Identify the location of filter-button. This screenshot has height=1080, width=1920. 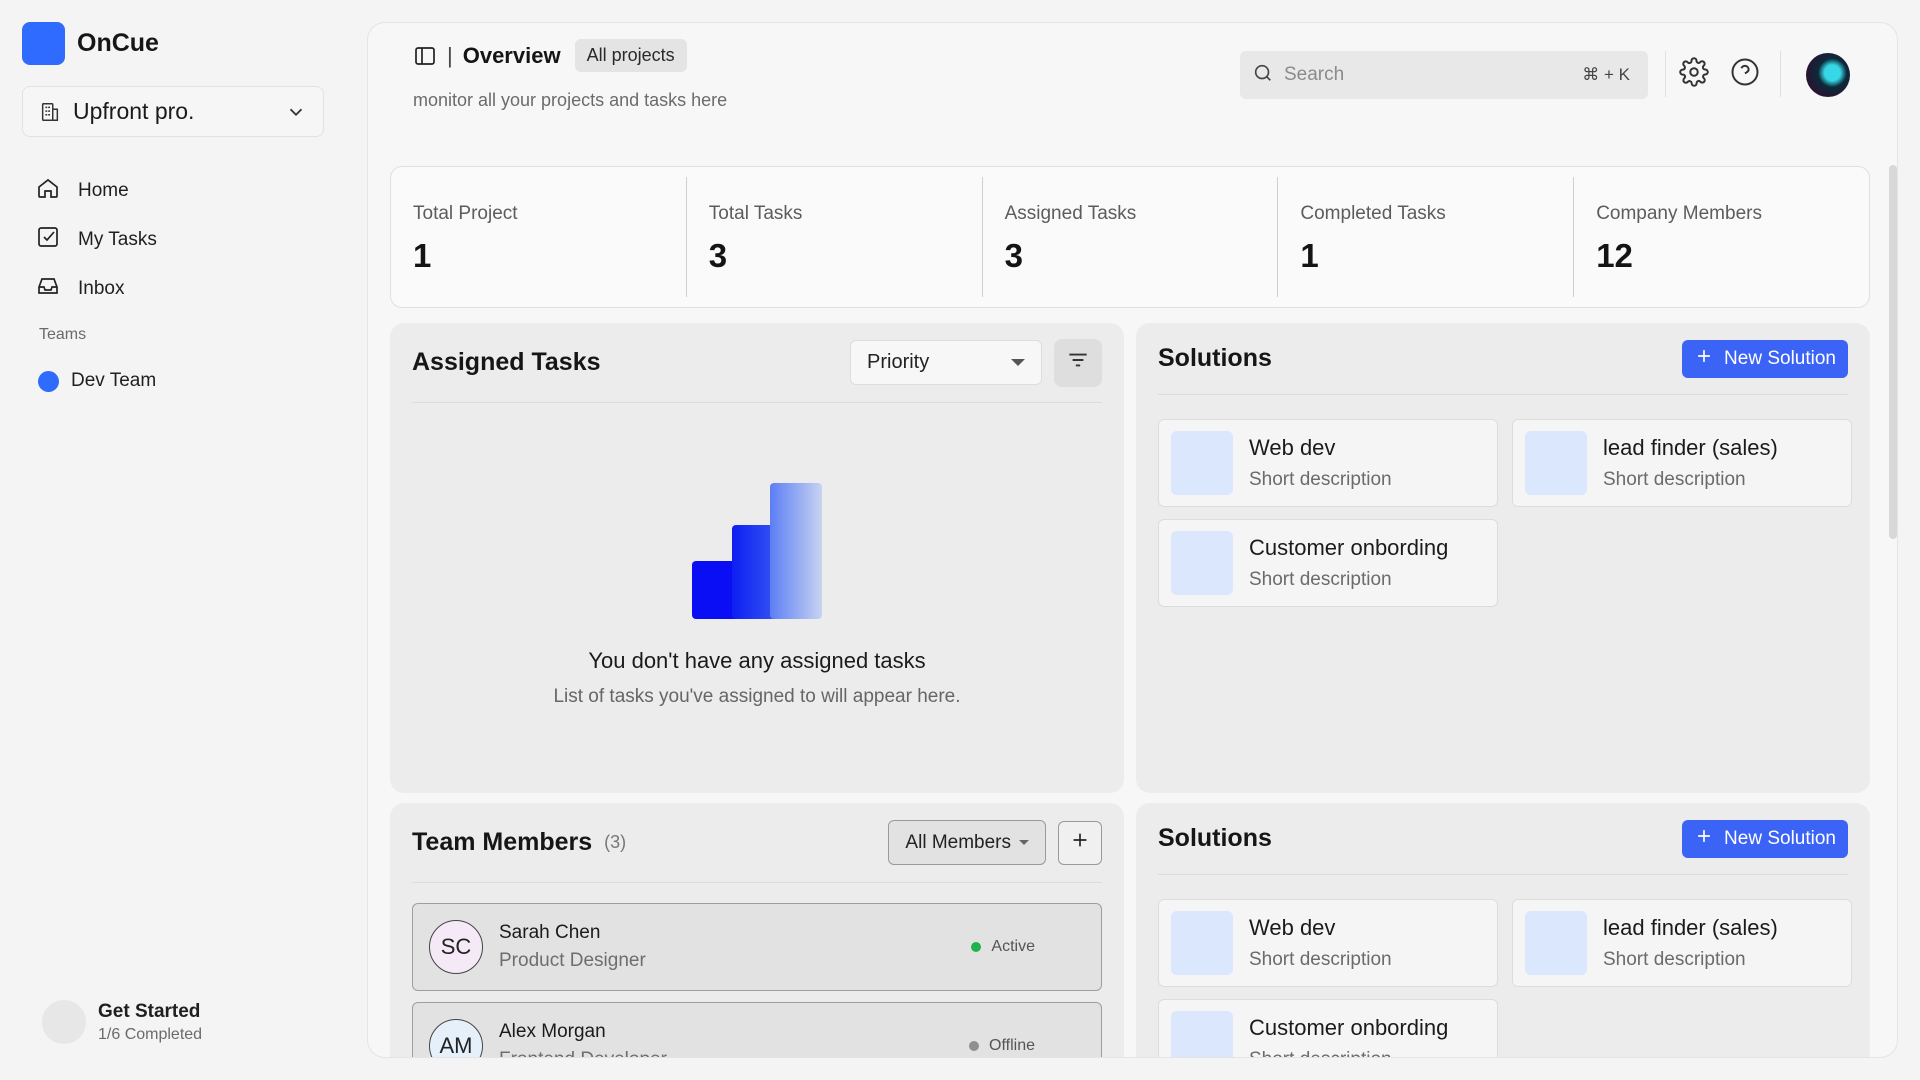
(1078, 362).